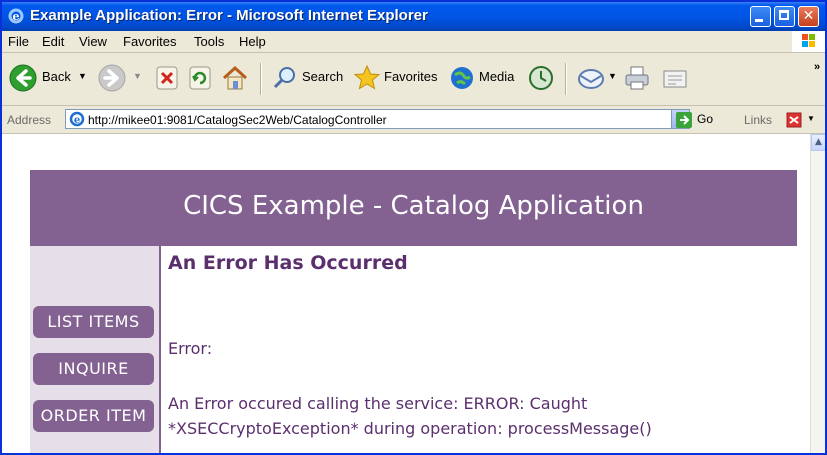 This screenshot has width=827, height=455. I want to click on favorites-button-label: Favorites, so click(410, 76).